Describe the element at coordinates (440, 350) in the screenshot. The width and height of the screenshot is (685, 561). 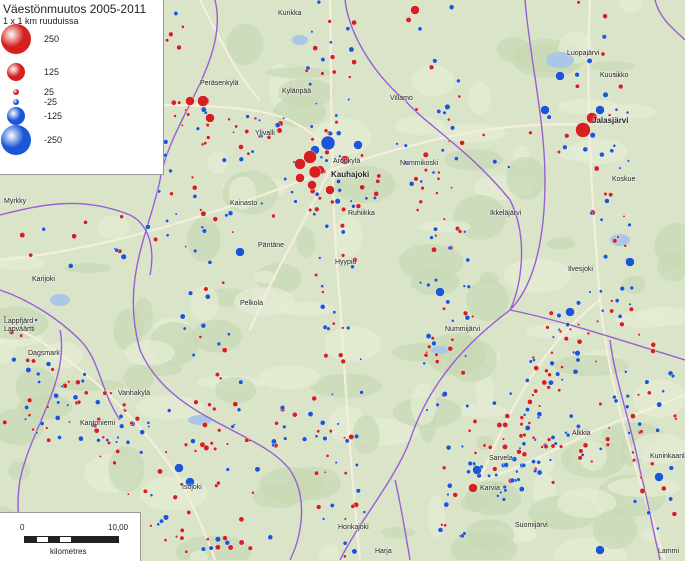
I see `lake` at that location.